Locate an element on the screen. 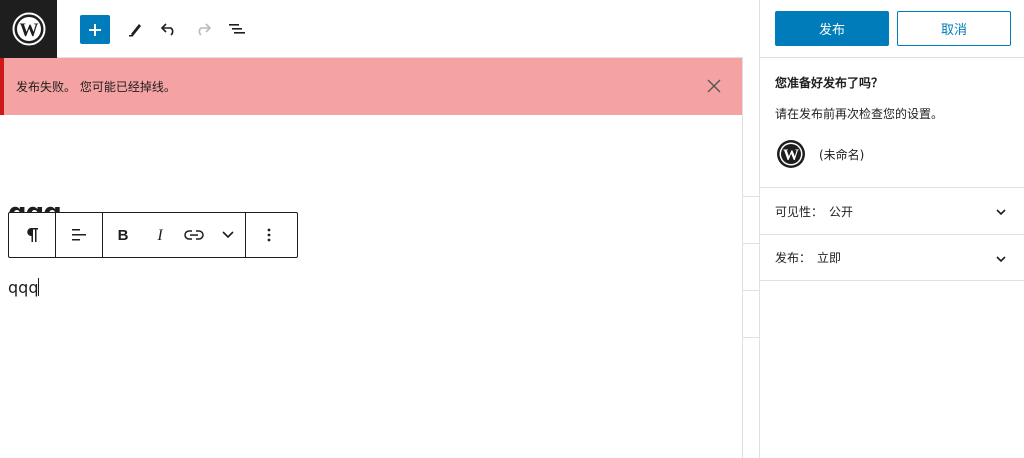  redo-button is located at coordinates (203, 29).